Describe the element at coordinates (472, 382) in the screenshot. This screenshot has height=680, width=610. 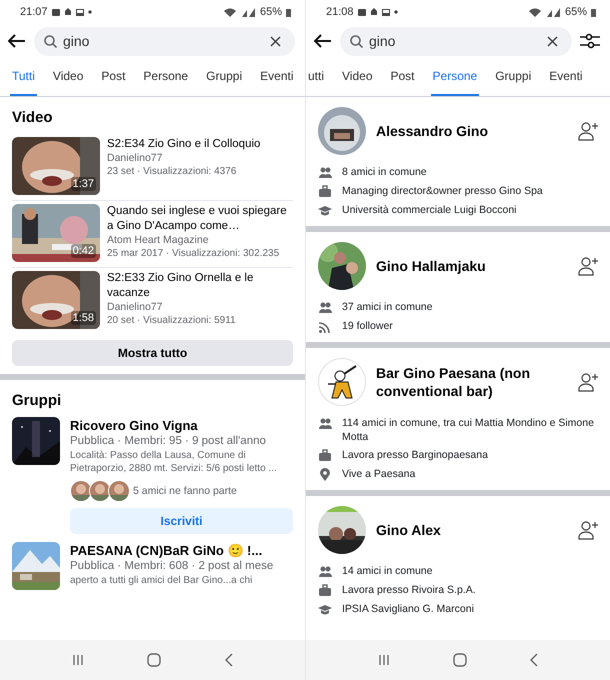
I see `person-name: Bar Gino Paesana (non conventional bar)` at that location.